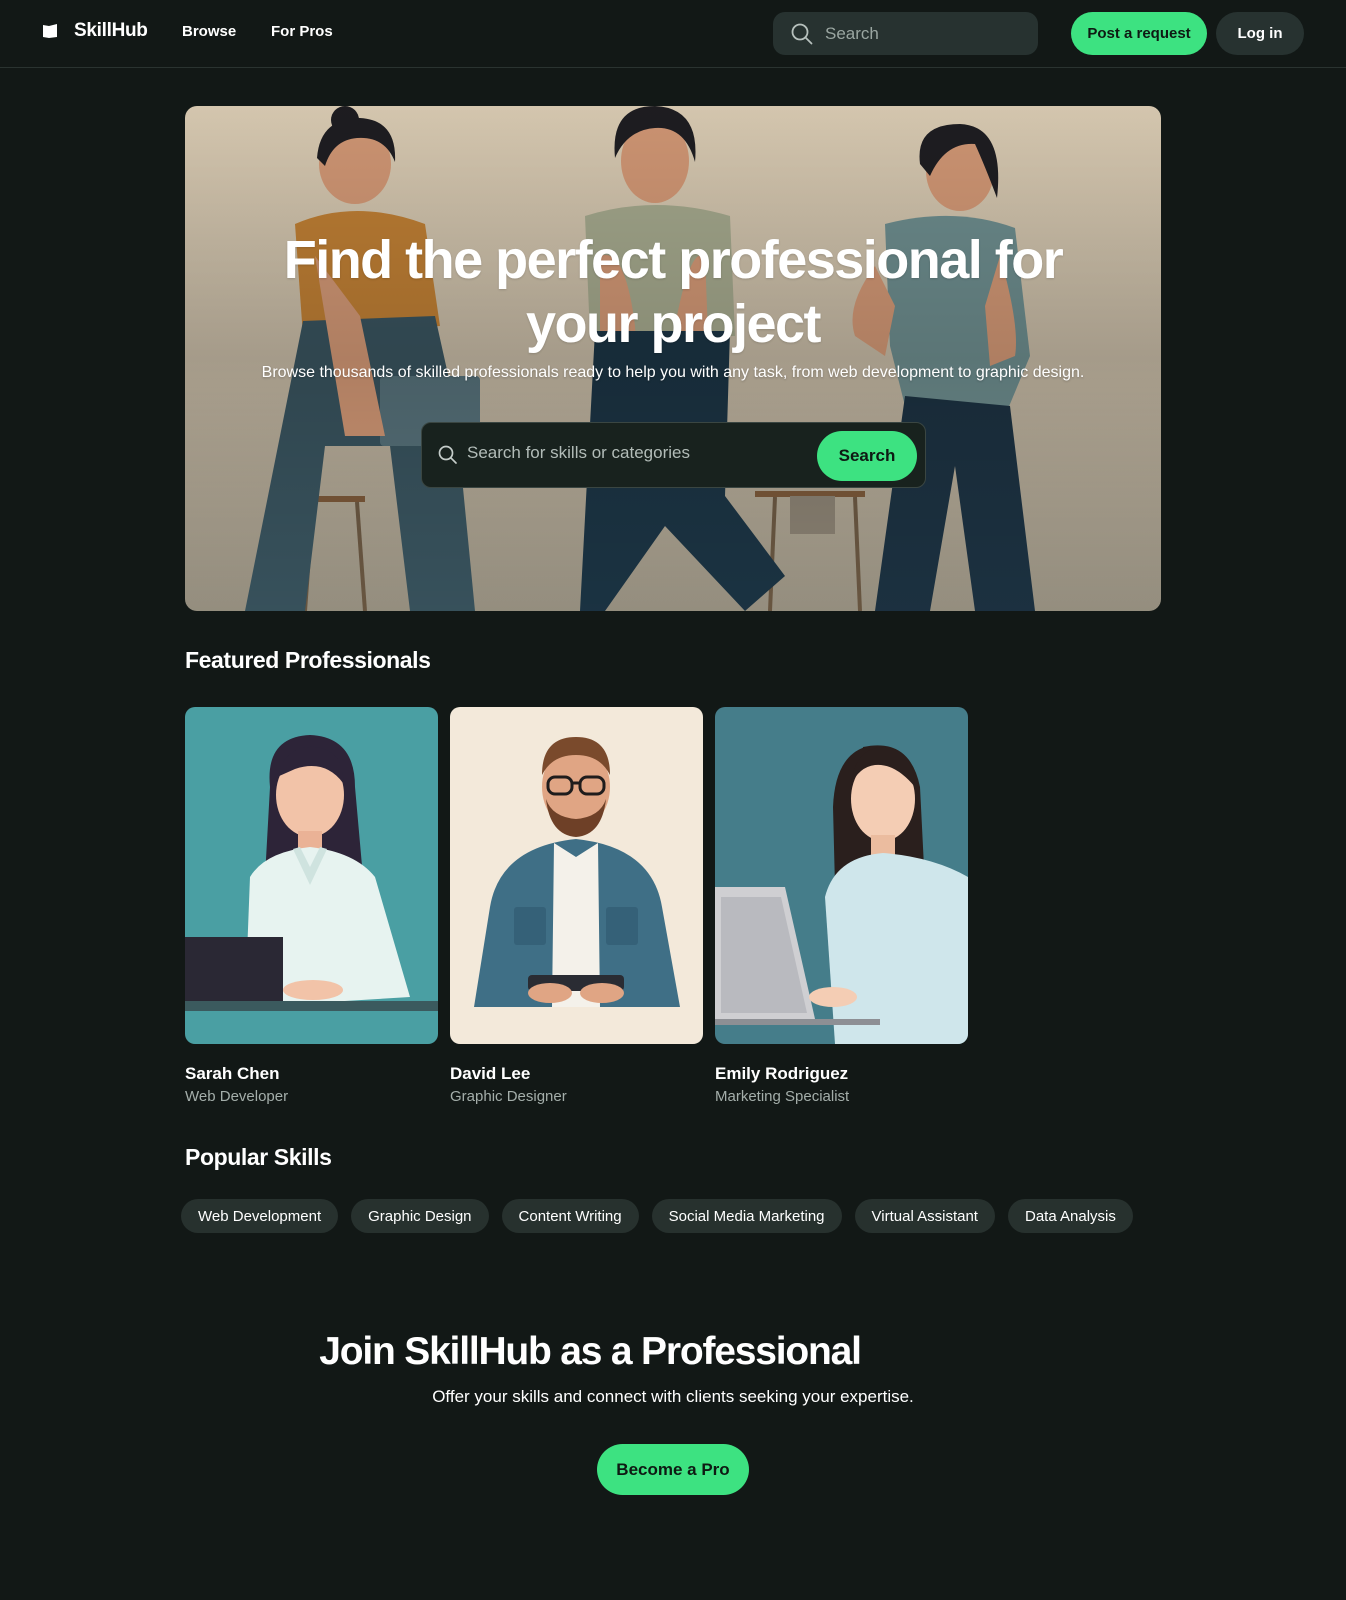 The width and height of the screenshot is (1346, 1600). What do you see at coordinates (209, 31) in the screenshot?
I see `nav-browse-link: Browse` at bounding box center [209, 31].